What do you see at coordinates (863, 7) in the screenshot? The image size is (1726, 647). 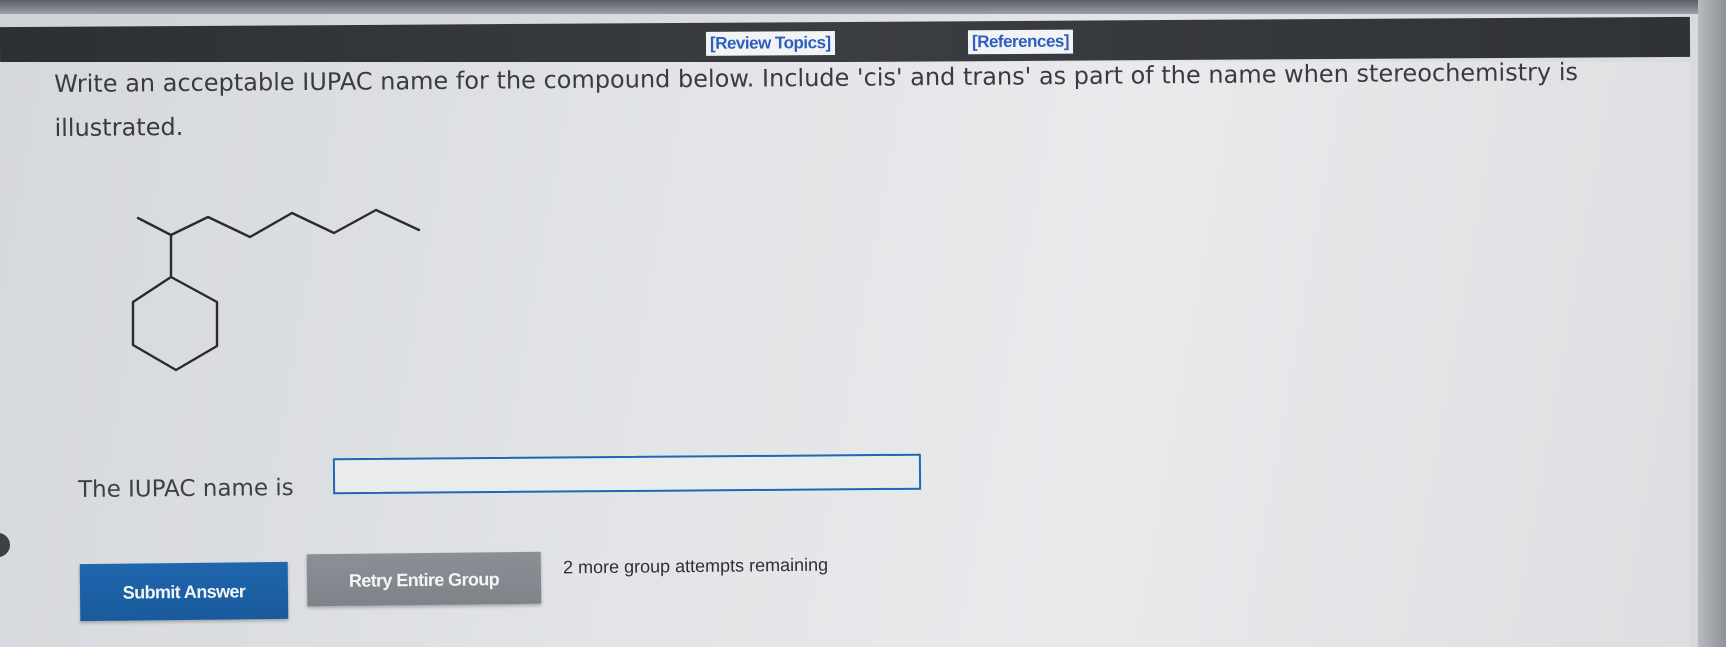 I see `monitor-bezel-top` at bounding box center [863, 7].